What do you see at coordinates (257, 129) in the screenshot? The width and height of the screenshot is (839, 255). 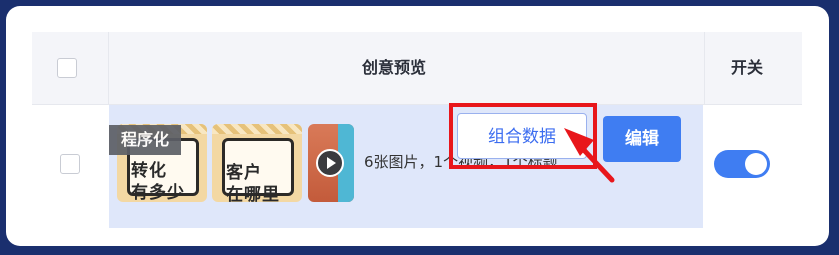 I see `thumbnail-stripe` at bounding box center [257, 129].